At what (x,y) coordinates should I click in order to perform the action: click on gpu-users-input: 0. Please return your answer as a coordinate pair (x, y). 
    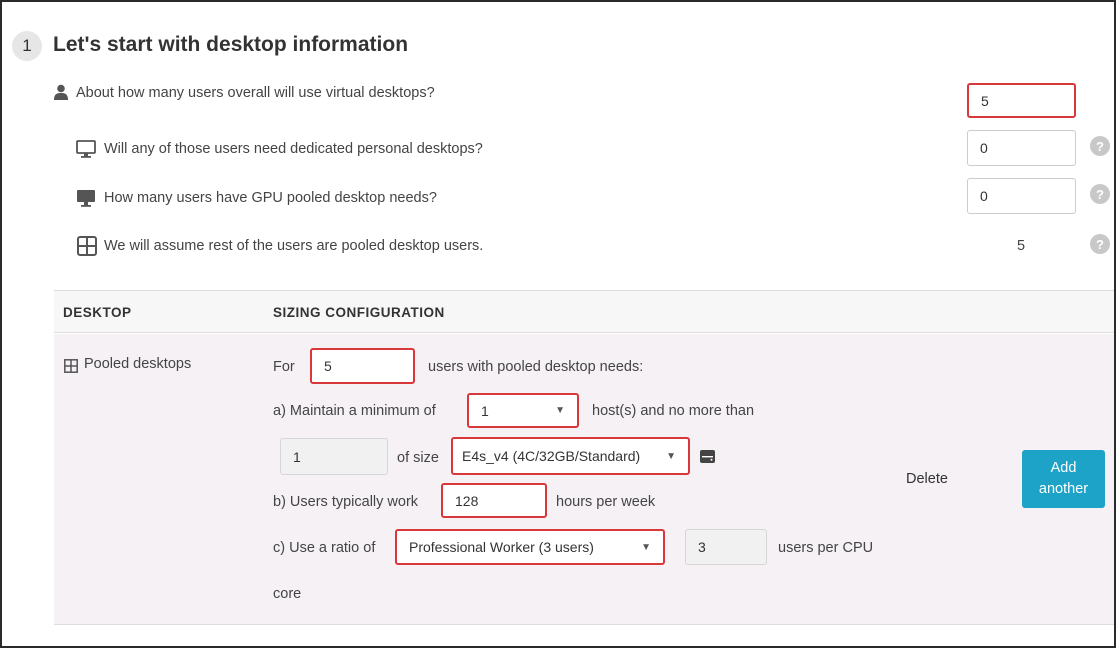
    Looking at the image, I should click on (1021, 196).